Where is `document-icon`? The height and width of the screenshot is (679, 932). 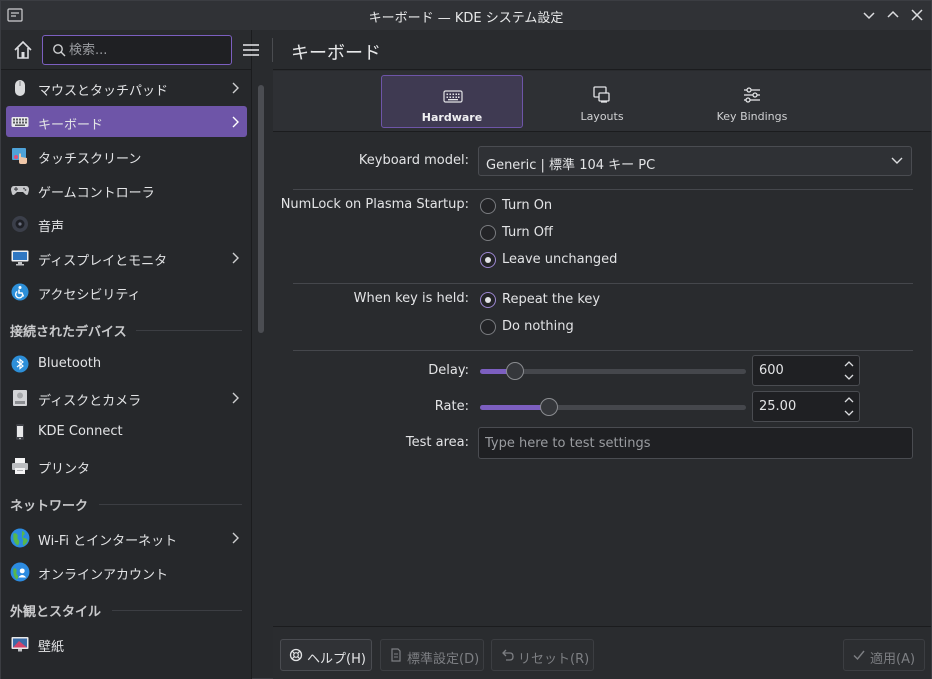
document-icon is located at coordinates (396, 655).